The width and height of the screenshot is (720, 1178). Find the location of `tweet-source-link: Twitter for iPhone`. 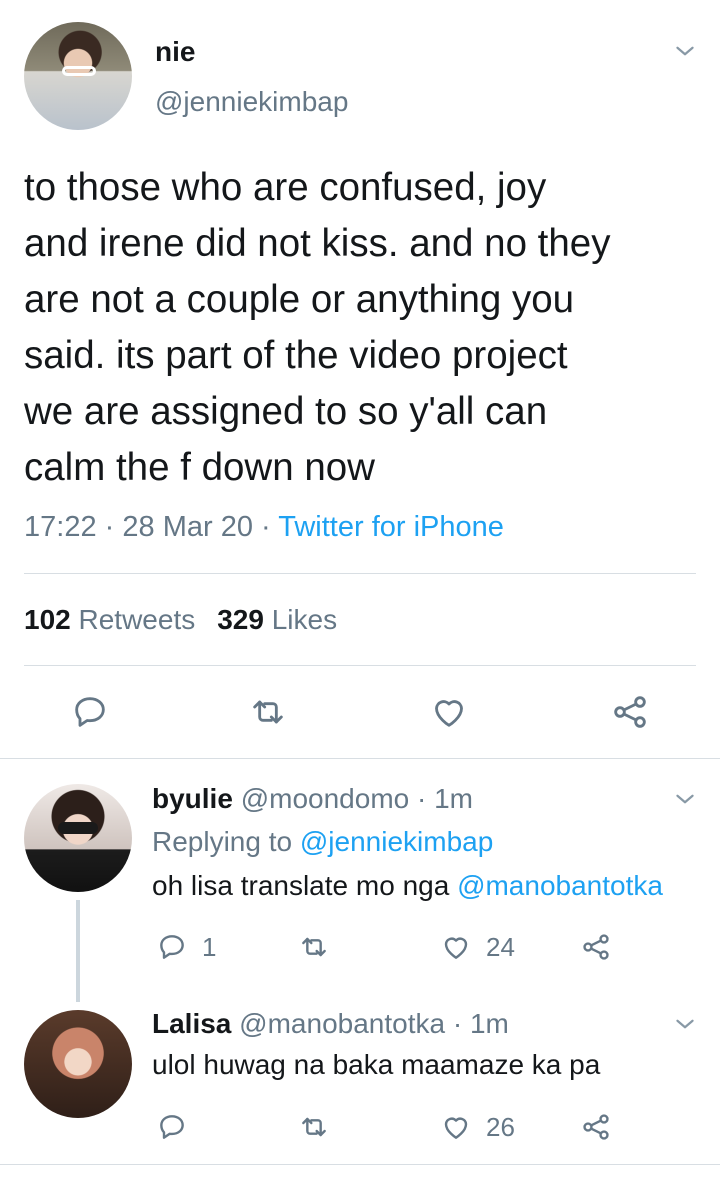

tweet-source-link: Twitter for iPhone is located at coordinates (391, 527).